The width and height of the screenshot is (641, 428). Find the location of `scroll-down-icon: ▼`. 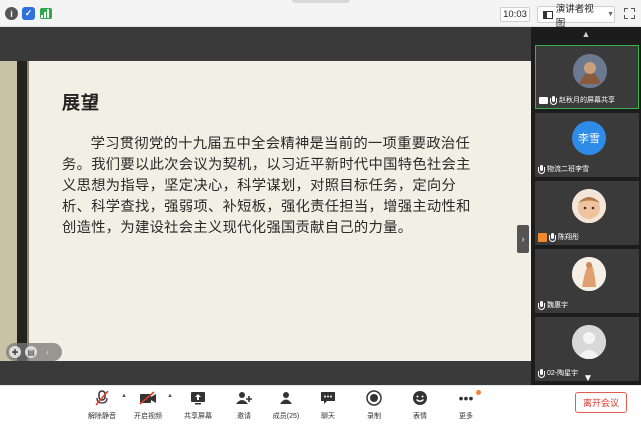

scroll-down-icon: ▼ is located at coordinates (588, 378).